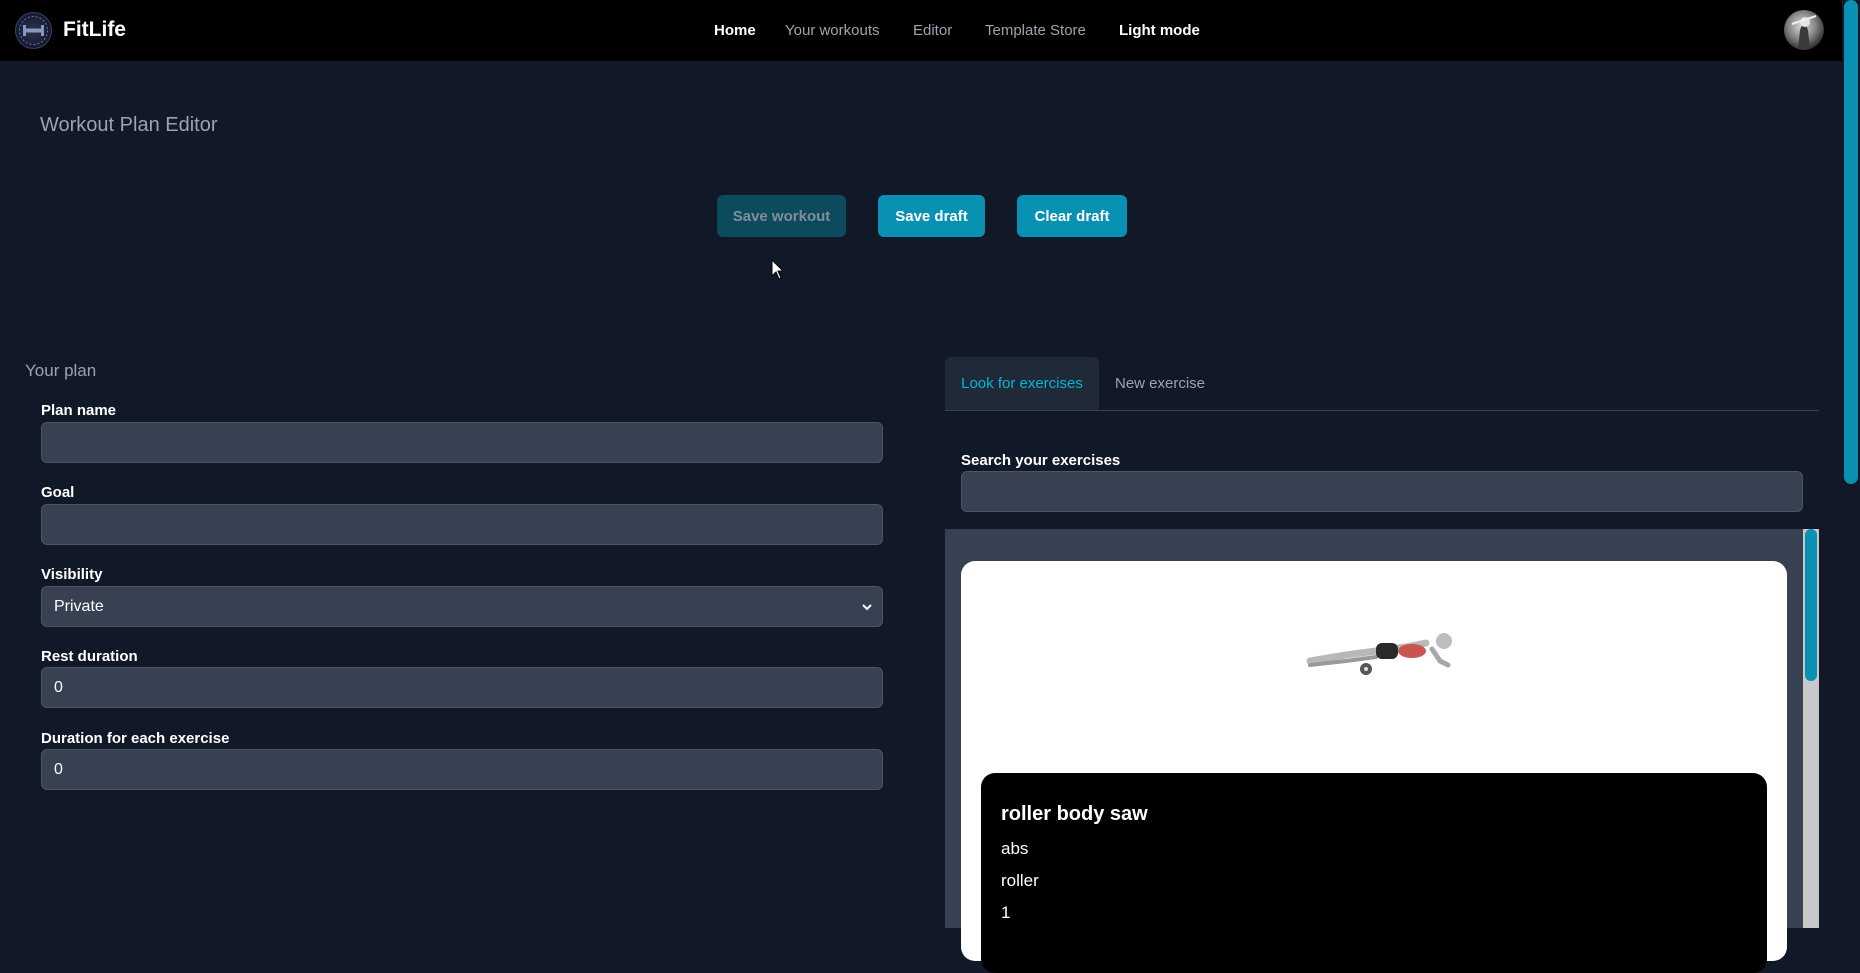 This screenshot has height=973, width=1860. Describe the element at coordinates (79, 606) in the screenshot. I see `visibility-selected-value: Private` at that location.